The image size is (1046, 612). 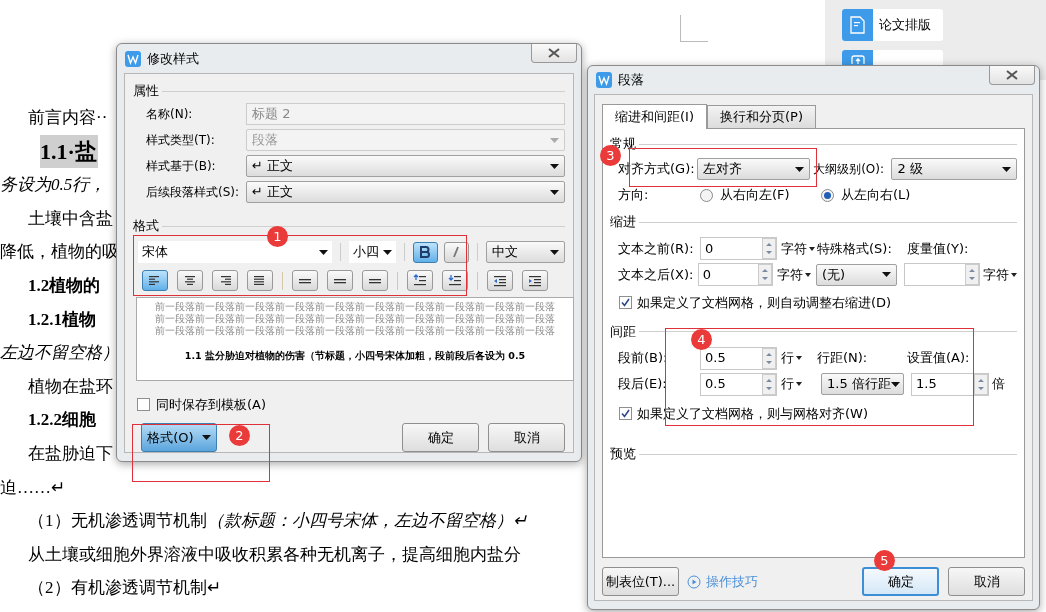 I want to click on field-label: 文本之前(R):, so click(x=656, y=248).